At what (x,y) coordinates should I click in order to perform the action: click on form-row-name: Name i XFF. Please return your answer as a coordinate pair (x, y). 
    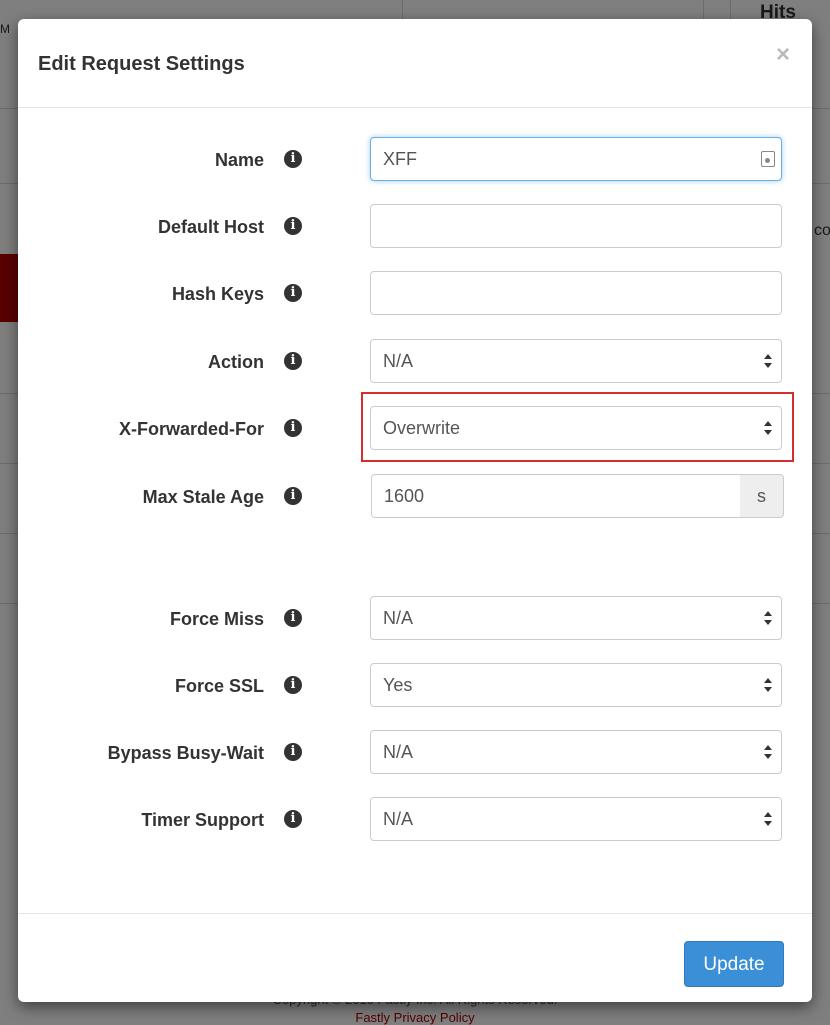
    Looking at the image, I should click on (415, 160).